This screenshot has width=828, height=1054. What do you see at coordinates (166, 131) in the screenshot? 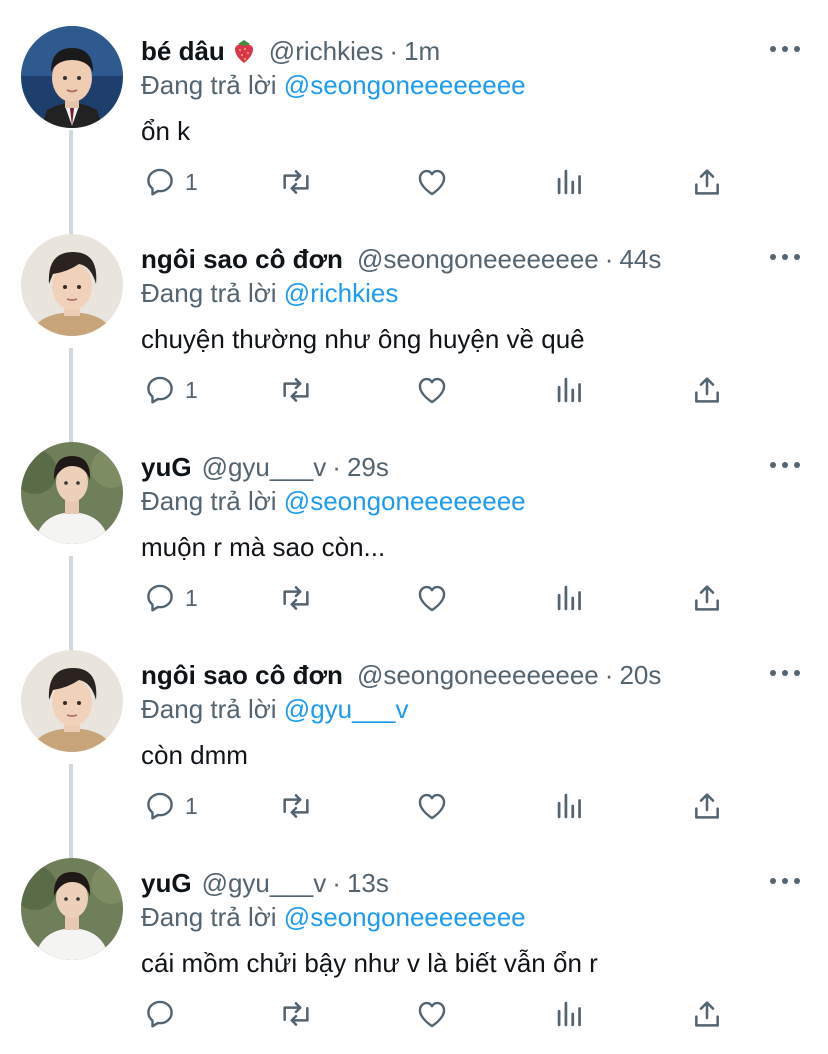
I see `tweet-text: ổn k` at bounding box center [166, 131].